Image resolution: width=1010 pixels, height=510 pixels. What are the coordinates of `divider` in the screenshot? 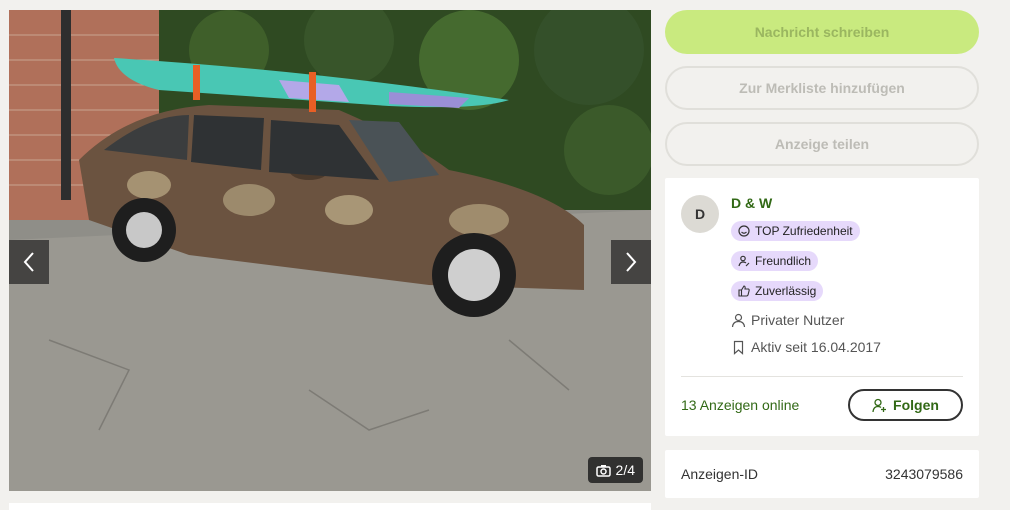 It's located at (822, 376).